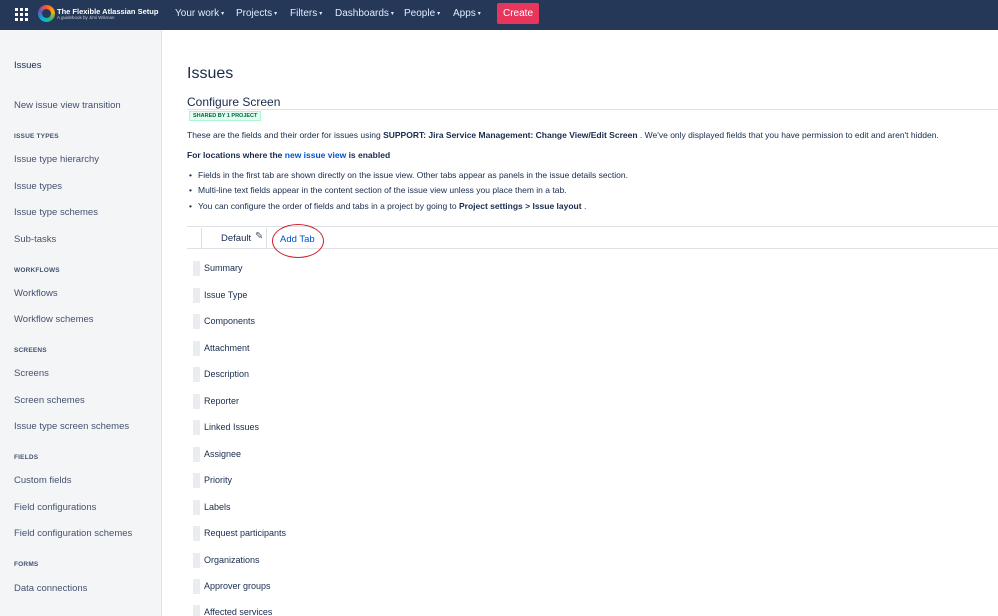  I want to click on field-row: Attachment, so click(293, 348).